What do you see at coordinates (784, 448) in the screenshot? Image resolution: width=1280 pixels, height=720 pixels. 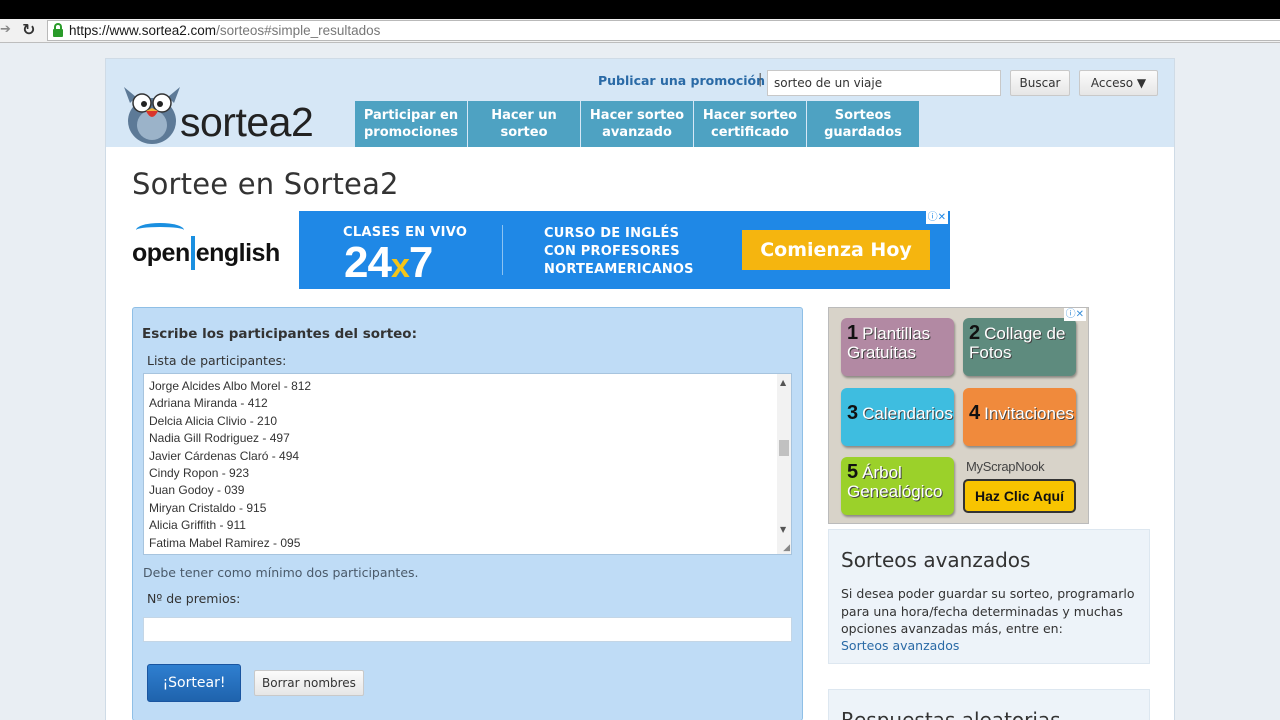 I see `scroll-thumb` at bounding box center [784, 448].